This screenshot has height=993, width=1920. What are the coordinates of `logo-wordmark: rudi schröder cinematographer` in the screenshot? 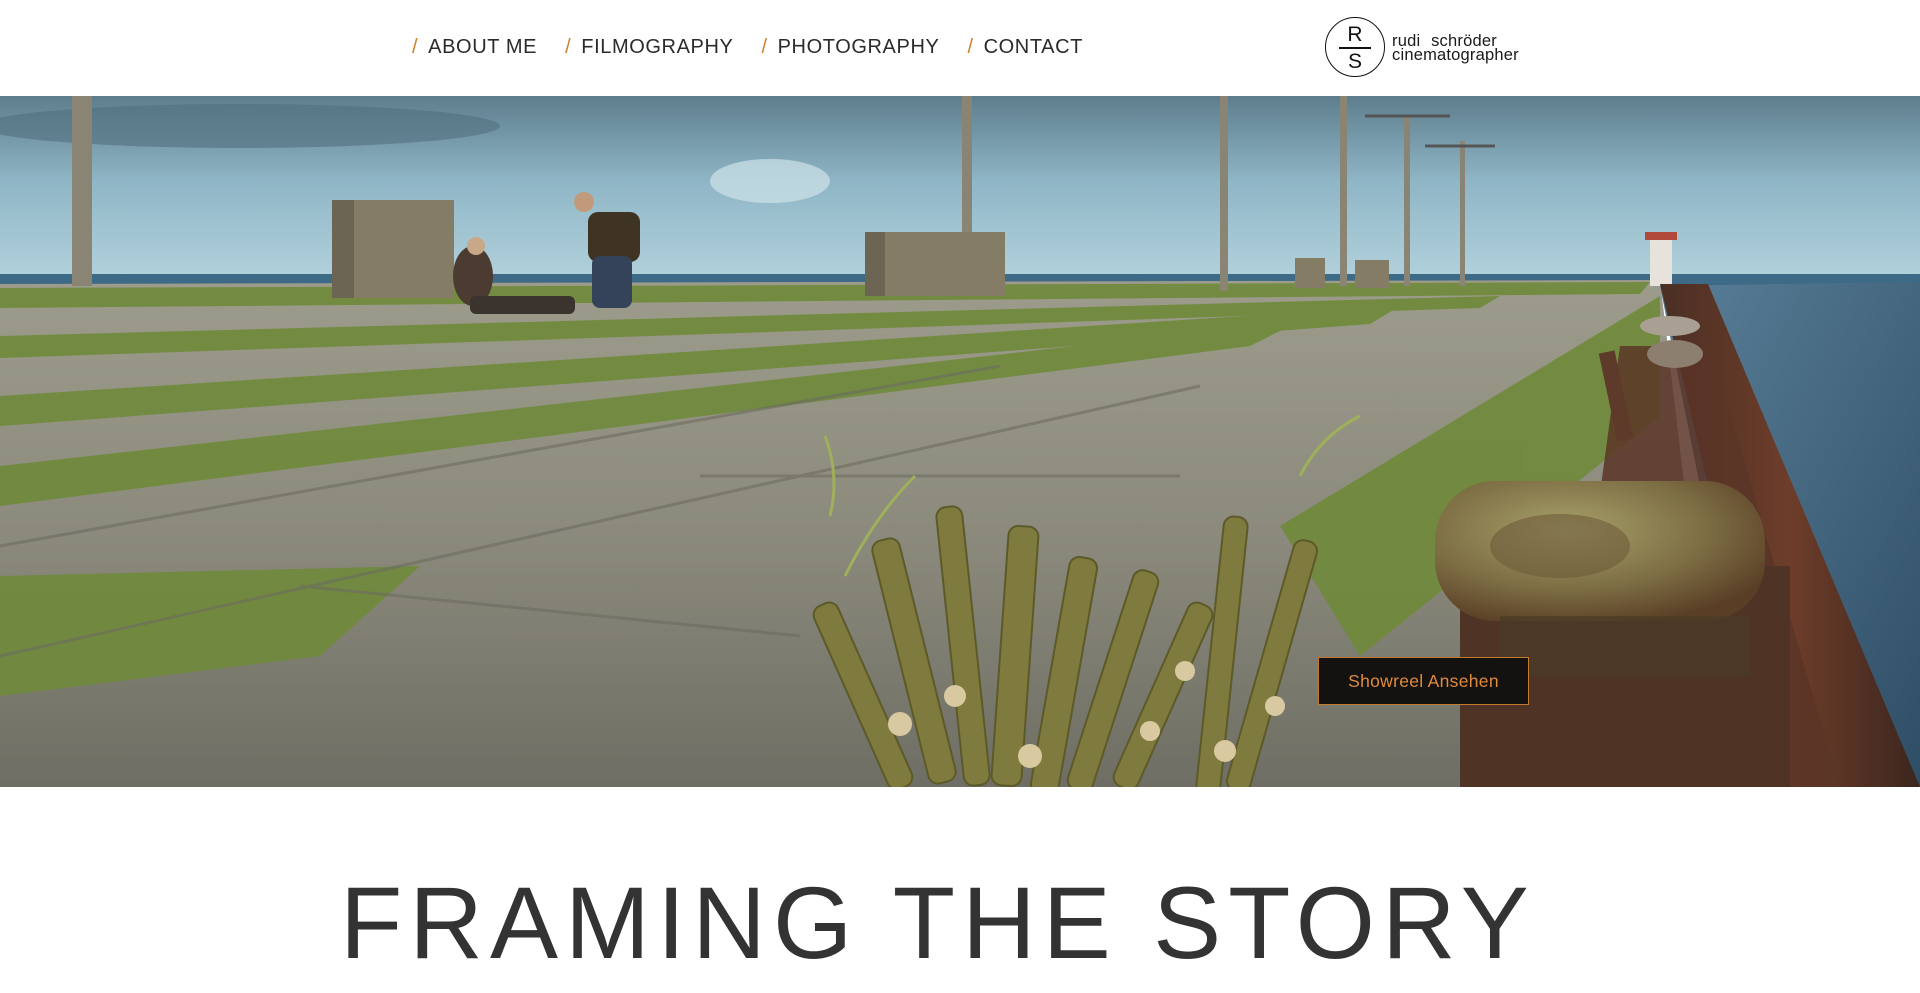 It's located at (1455, 48).